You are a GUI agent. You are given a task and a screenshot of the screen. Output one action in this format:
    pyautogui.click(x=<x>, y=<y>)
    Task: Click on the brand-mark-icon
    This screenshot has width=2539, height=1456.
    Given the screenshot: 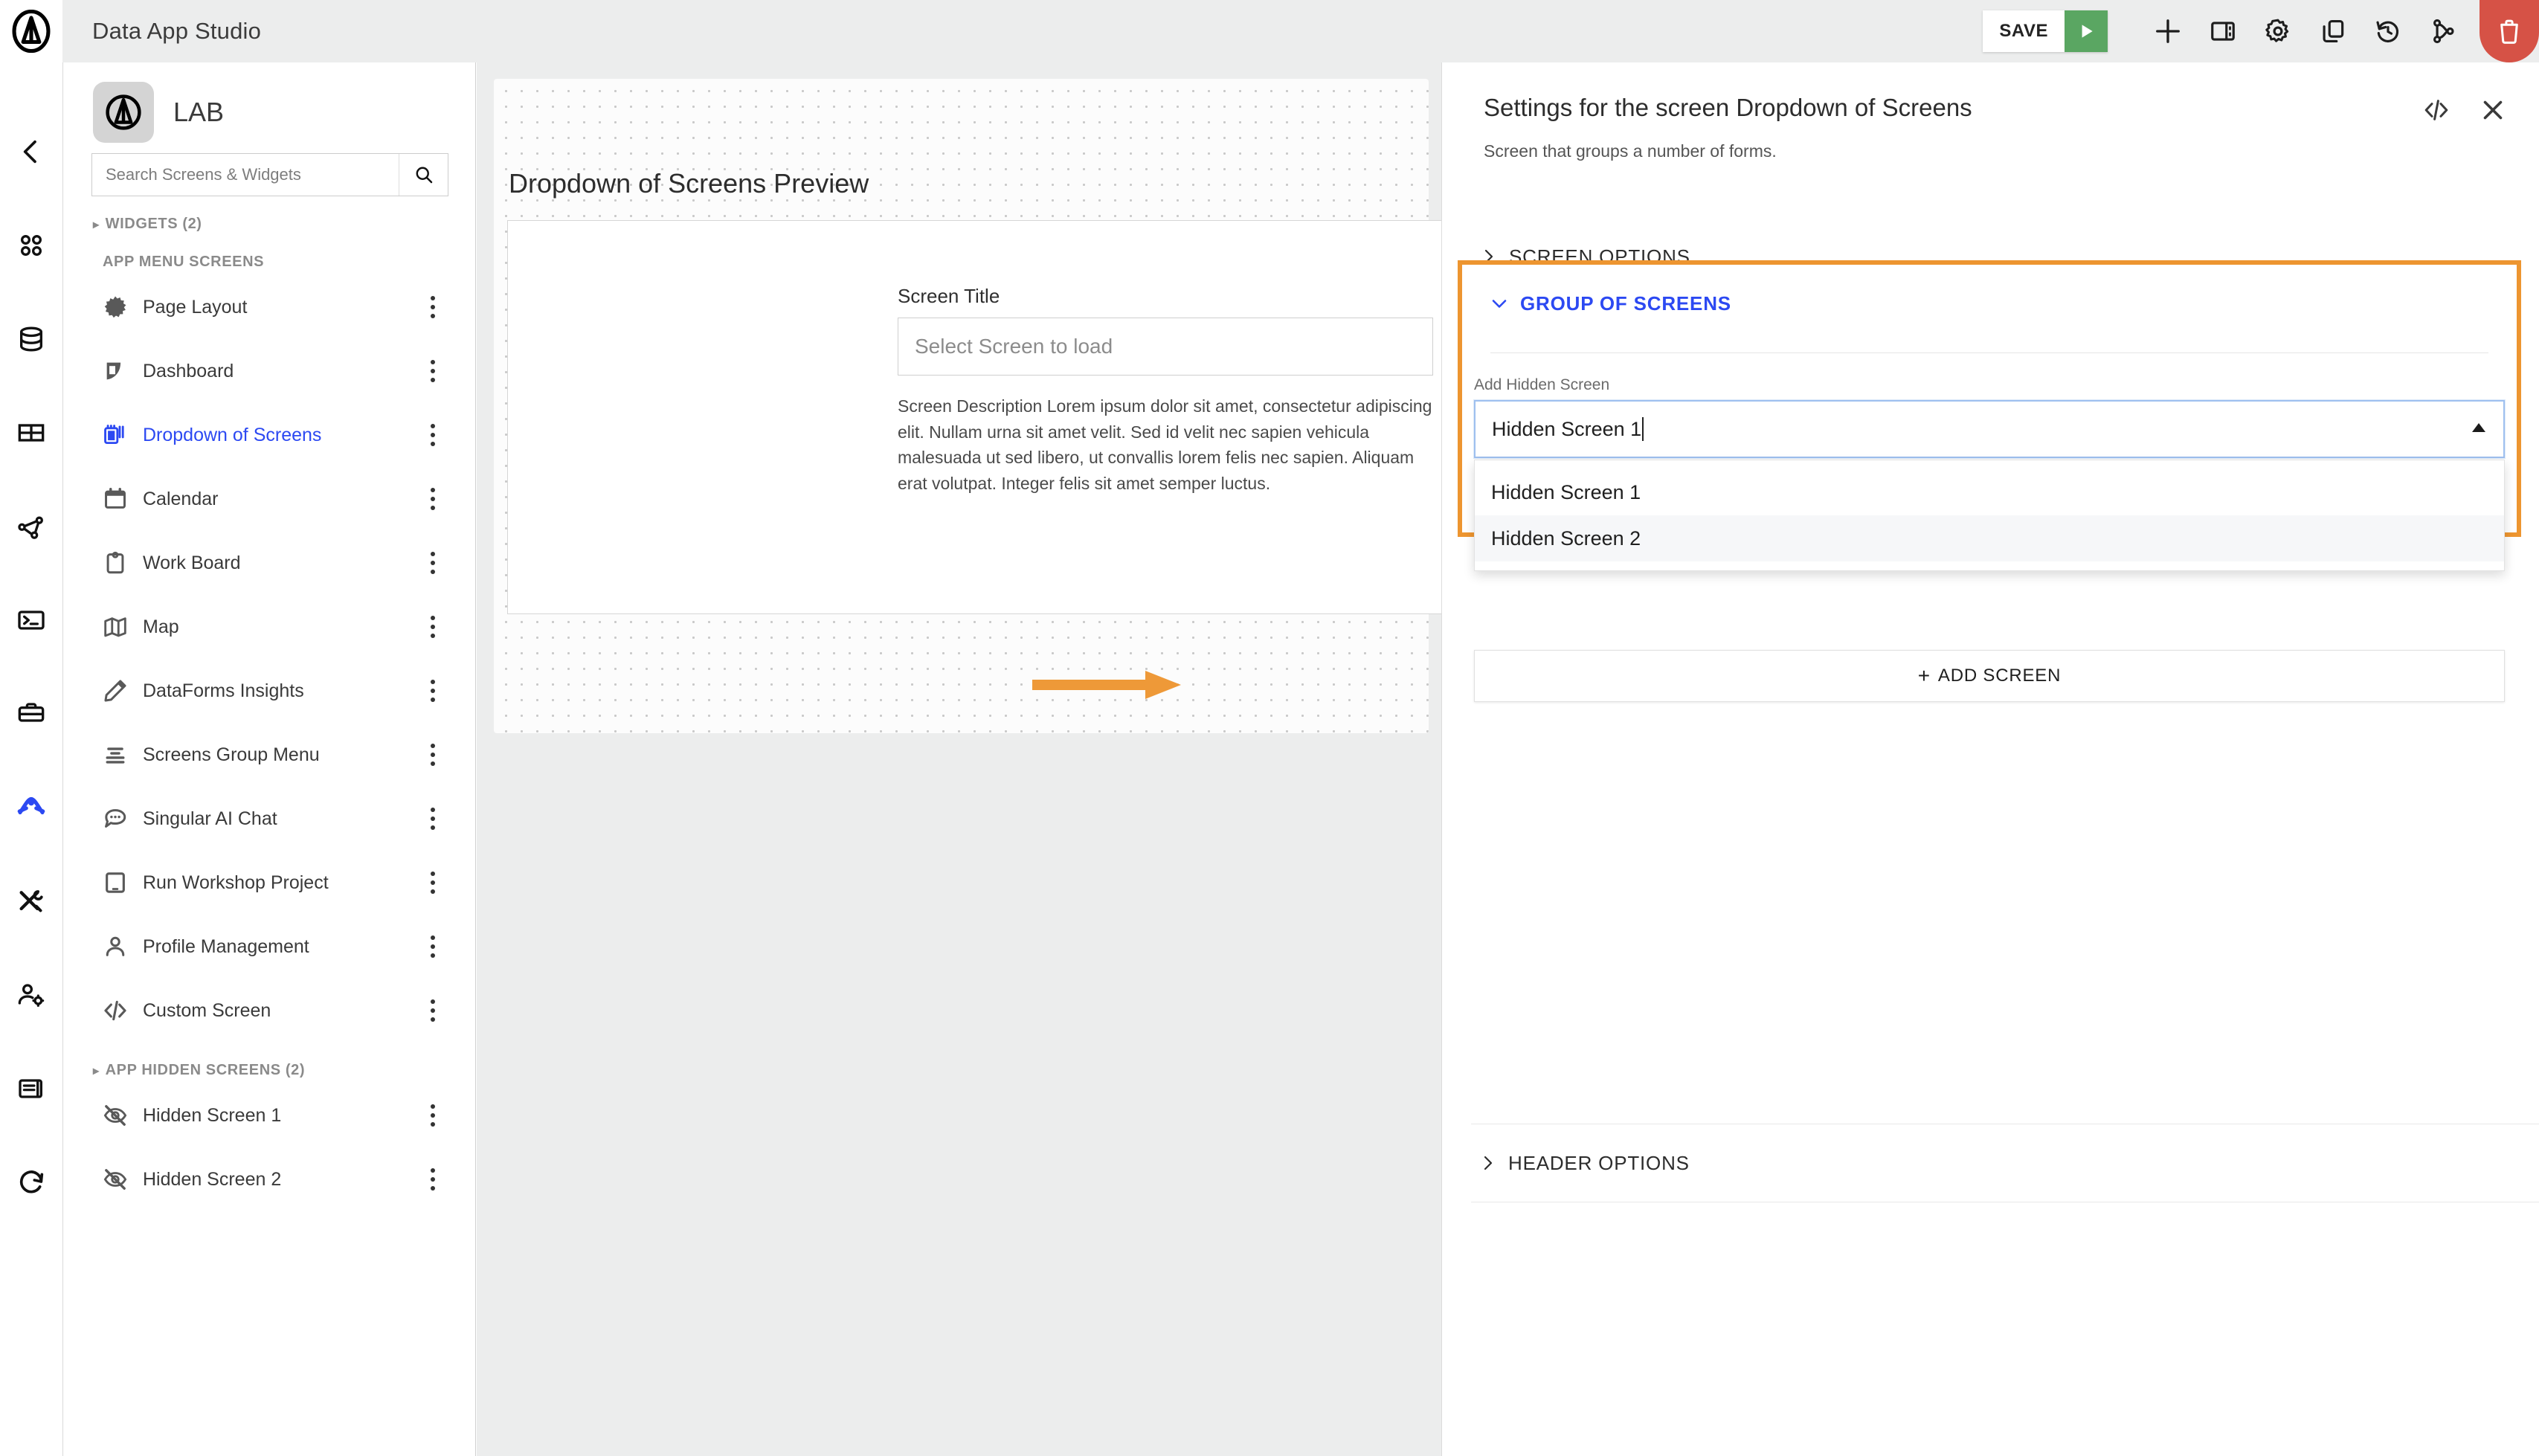 What is the action you would take?
    pyautogui.click(x=31, y=32)
    